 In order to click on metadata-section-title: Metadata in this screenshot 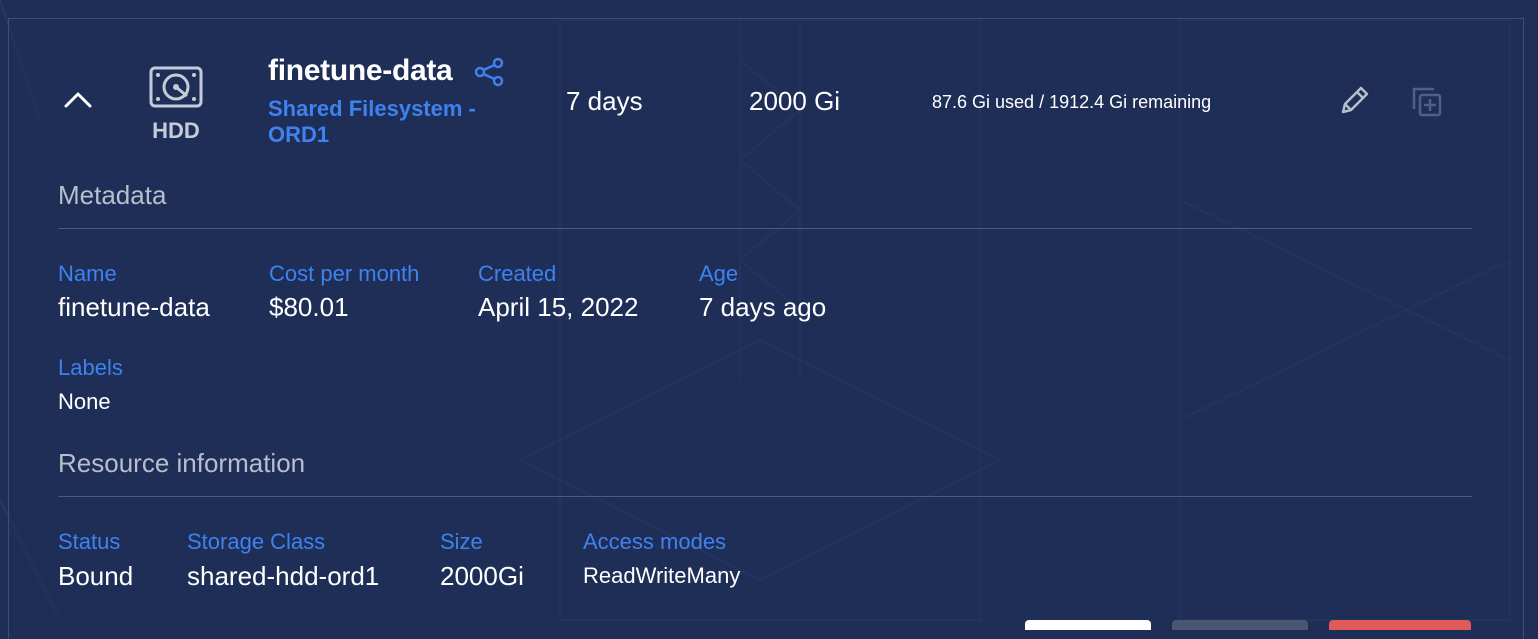, I will do `click(112, 195)`.